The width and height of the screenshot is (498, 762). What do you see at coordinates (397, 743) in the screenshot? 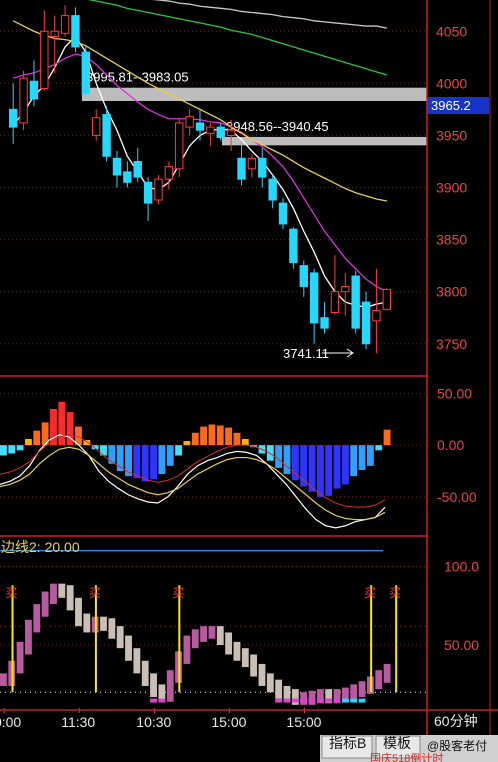
I see `tab-template: 模板` at bounding box center [397, 743].